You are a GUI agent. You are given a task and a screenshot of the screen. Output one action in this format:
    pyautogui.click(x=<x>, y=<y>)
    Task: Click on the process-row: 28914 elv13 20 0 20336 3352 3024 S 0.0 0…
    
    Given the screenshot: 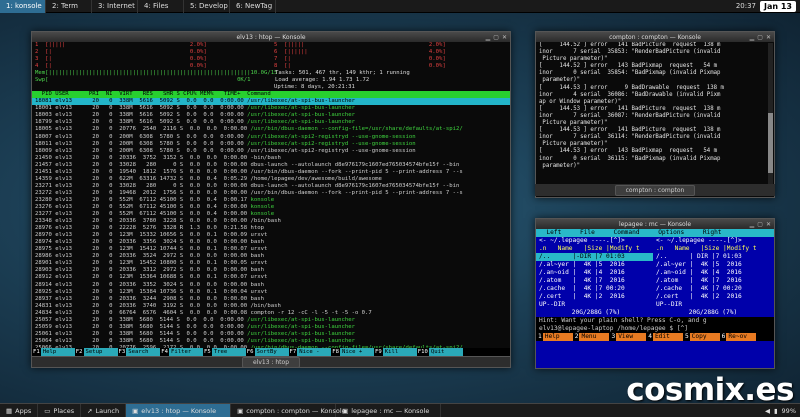 What is the action you would take?
    pyautogui.click(x=271, y=285)
    